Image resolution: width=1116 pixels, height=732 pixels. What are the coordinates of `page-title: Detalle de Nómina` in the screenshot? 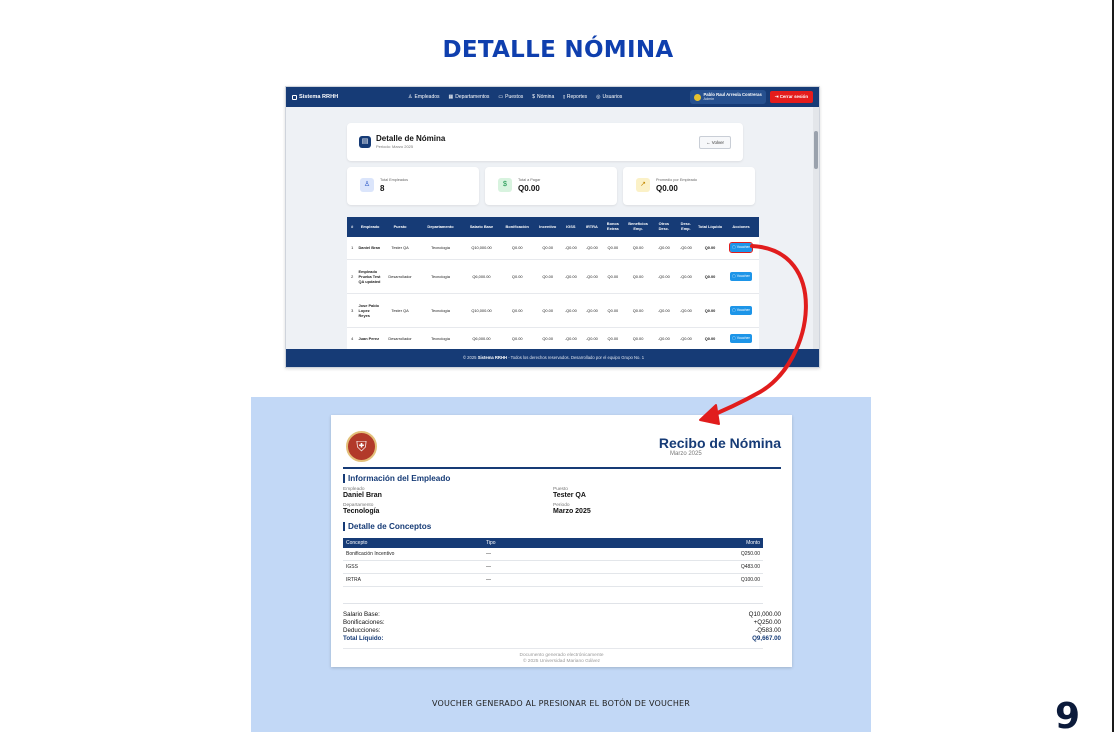 It's located at (411, 138).